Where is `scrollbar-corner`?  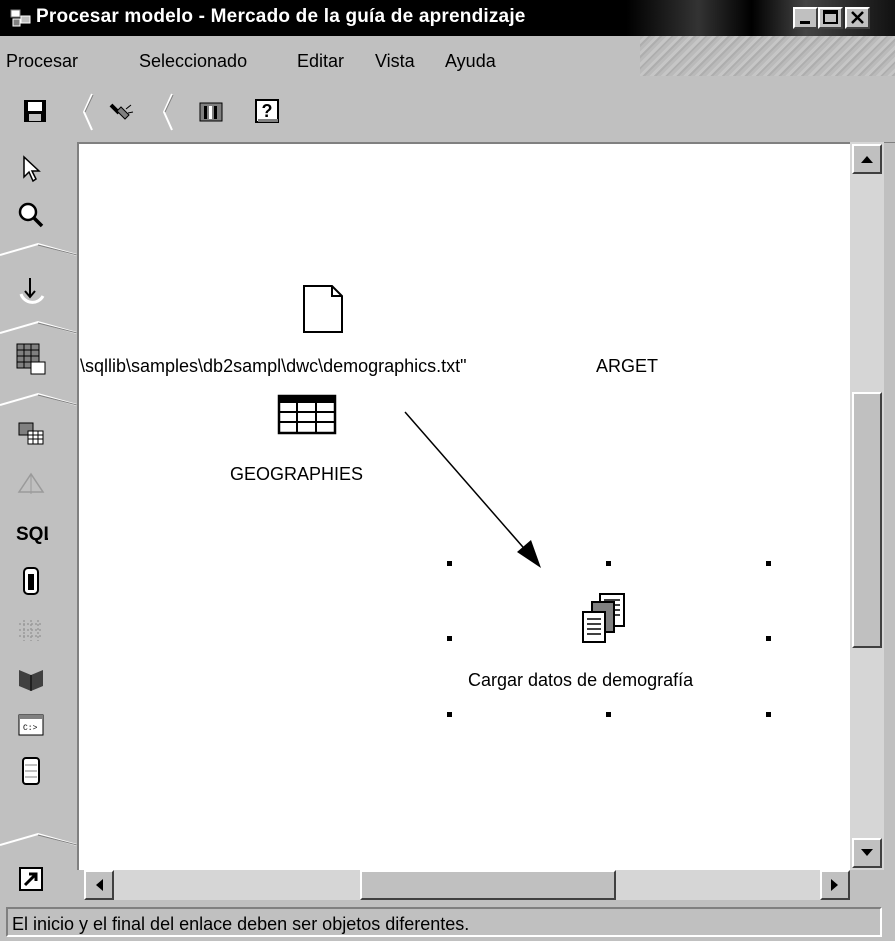
scrollbar-corner is located at coordinates (867, 885).